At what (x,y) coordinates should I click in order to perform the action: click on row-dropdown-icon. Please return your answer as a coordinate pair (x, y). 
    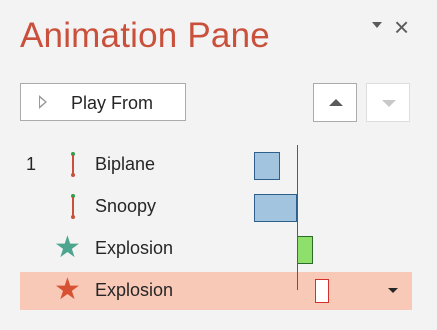
    Looking at the image, I should click on (393, 290).